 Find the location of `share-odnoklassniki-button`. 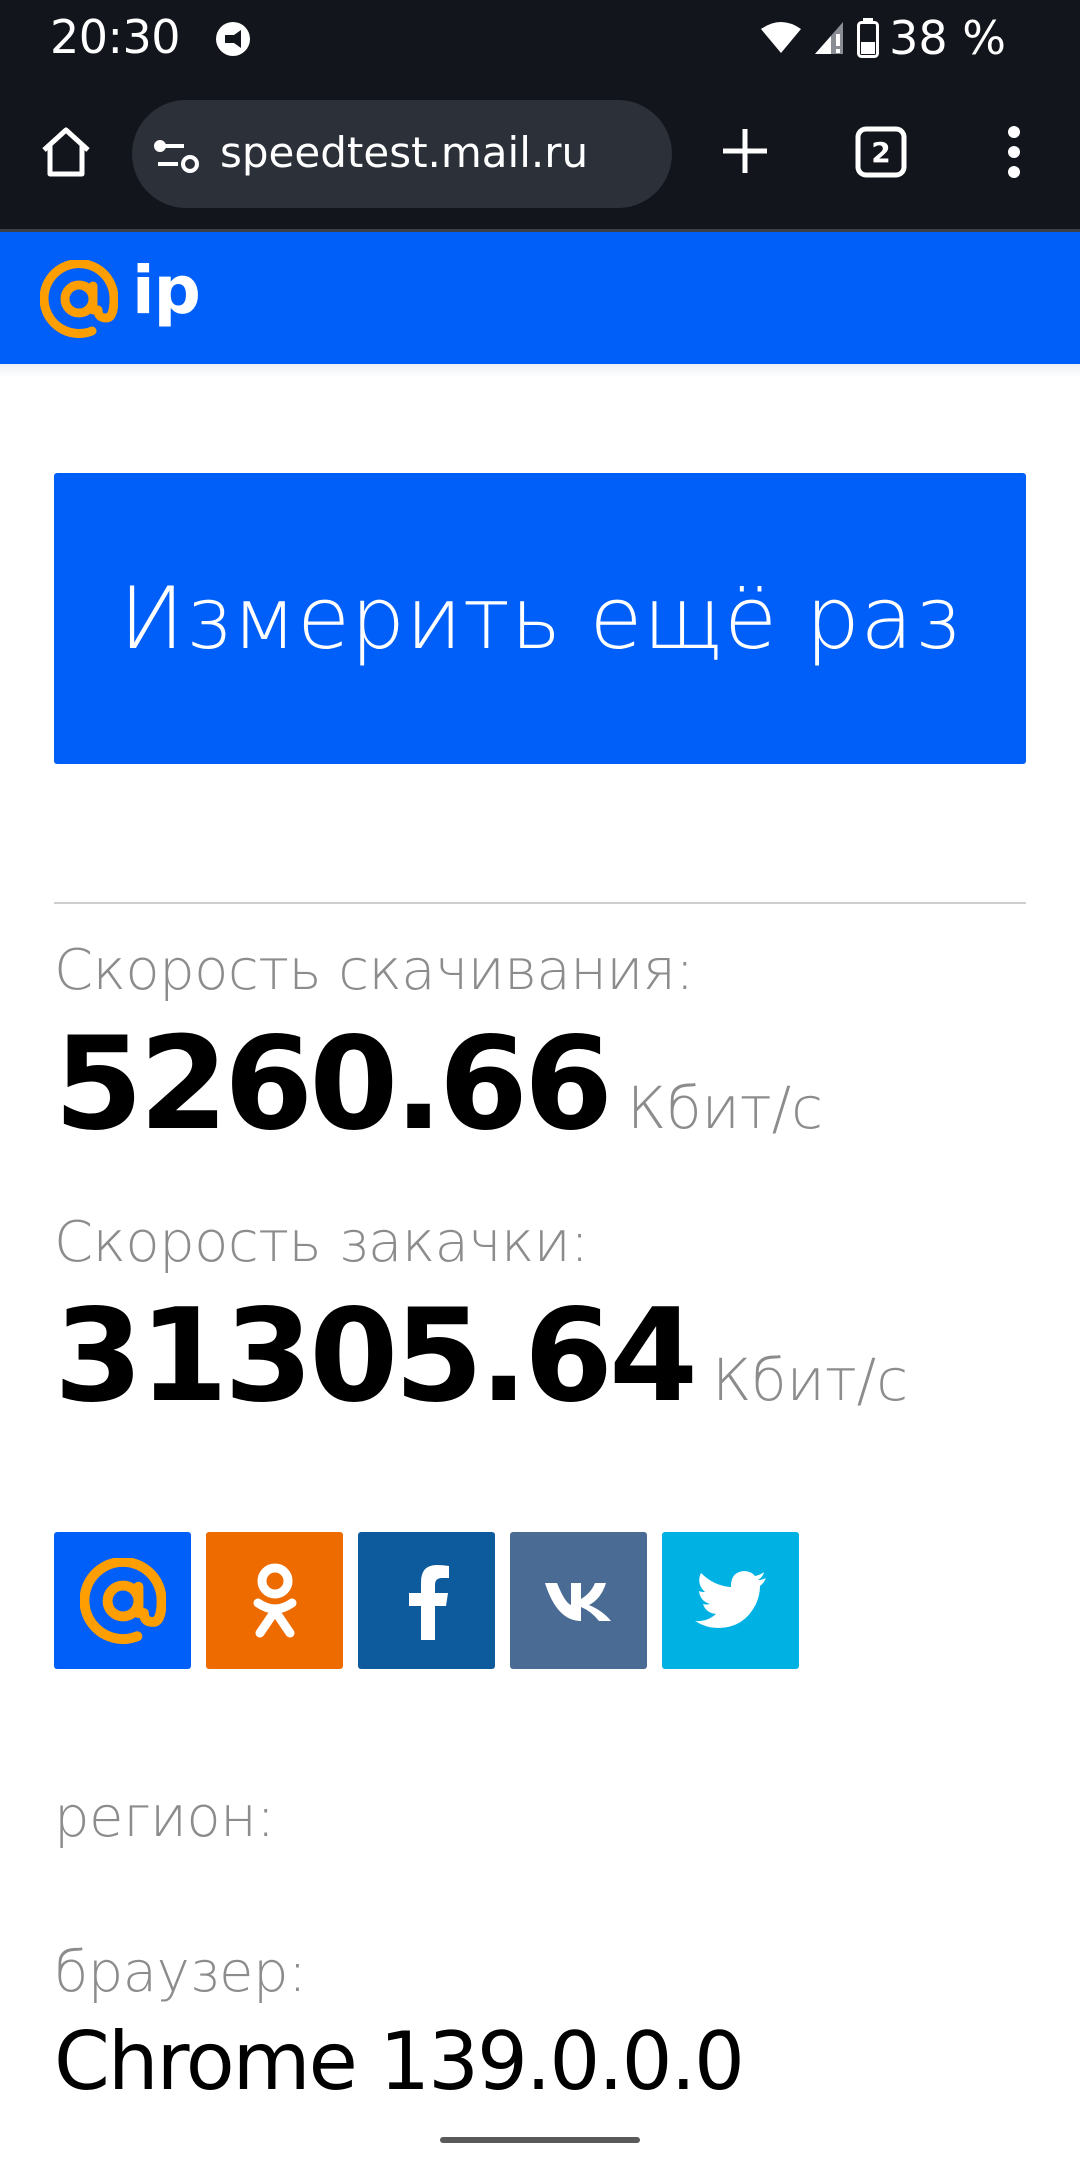

share-odnoklassniki-button is located at coordinates (274, 1600).